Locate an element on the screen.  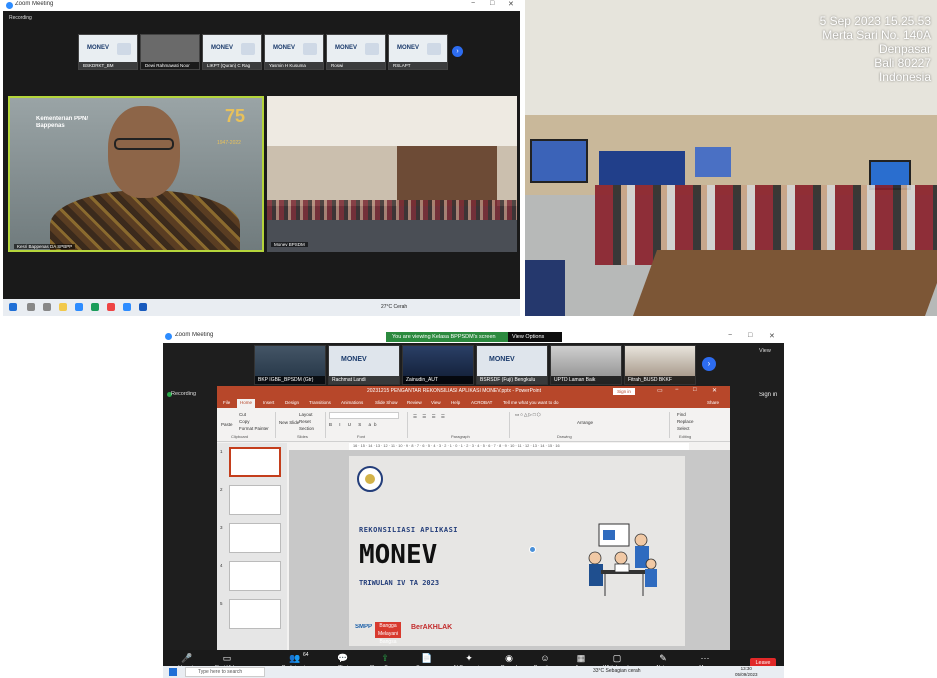
ministry-emblem-icon is located at coordinates (370, 479).